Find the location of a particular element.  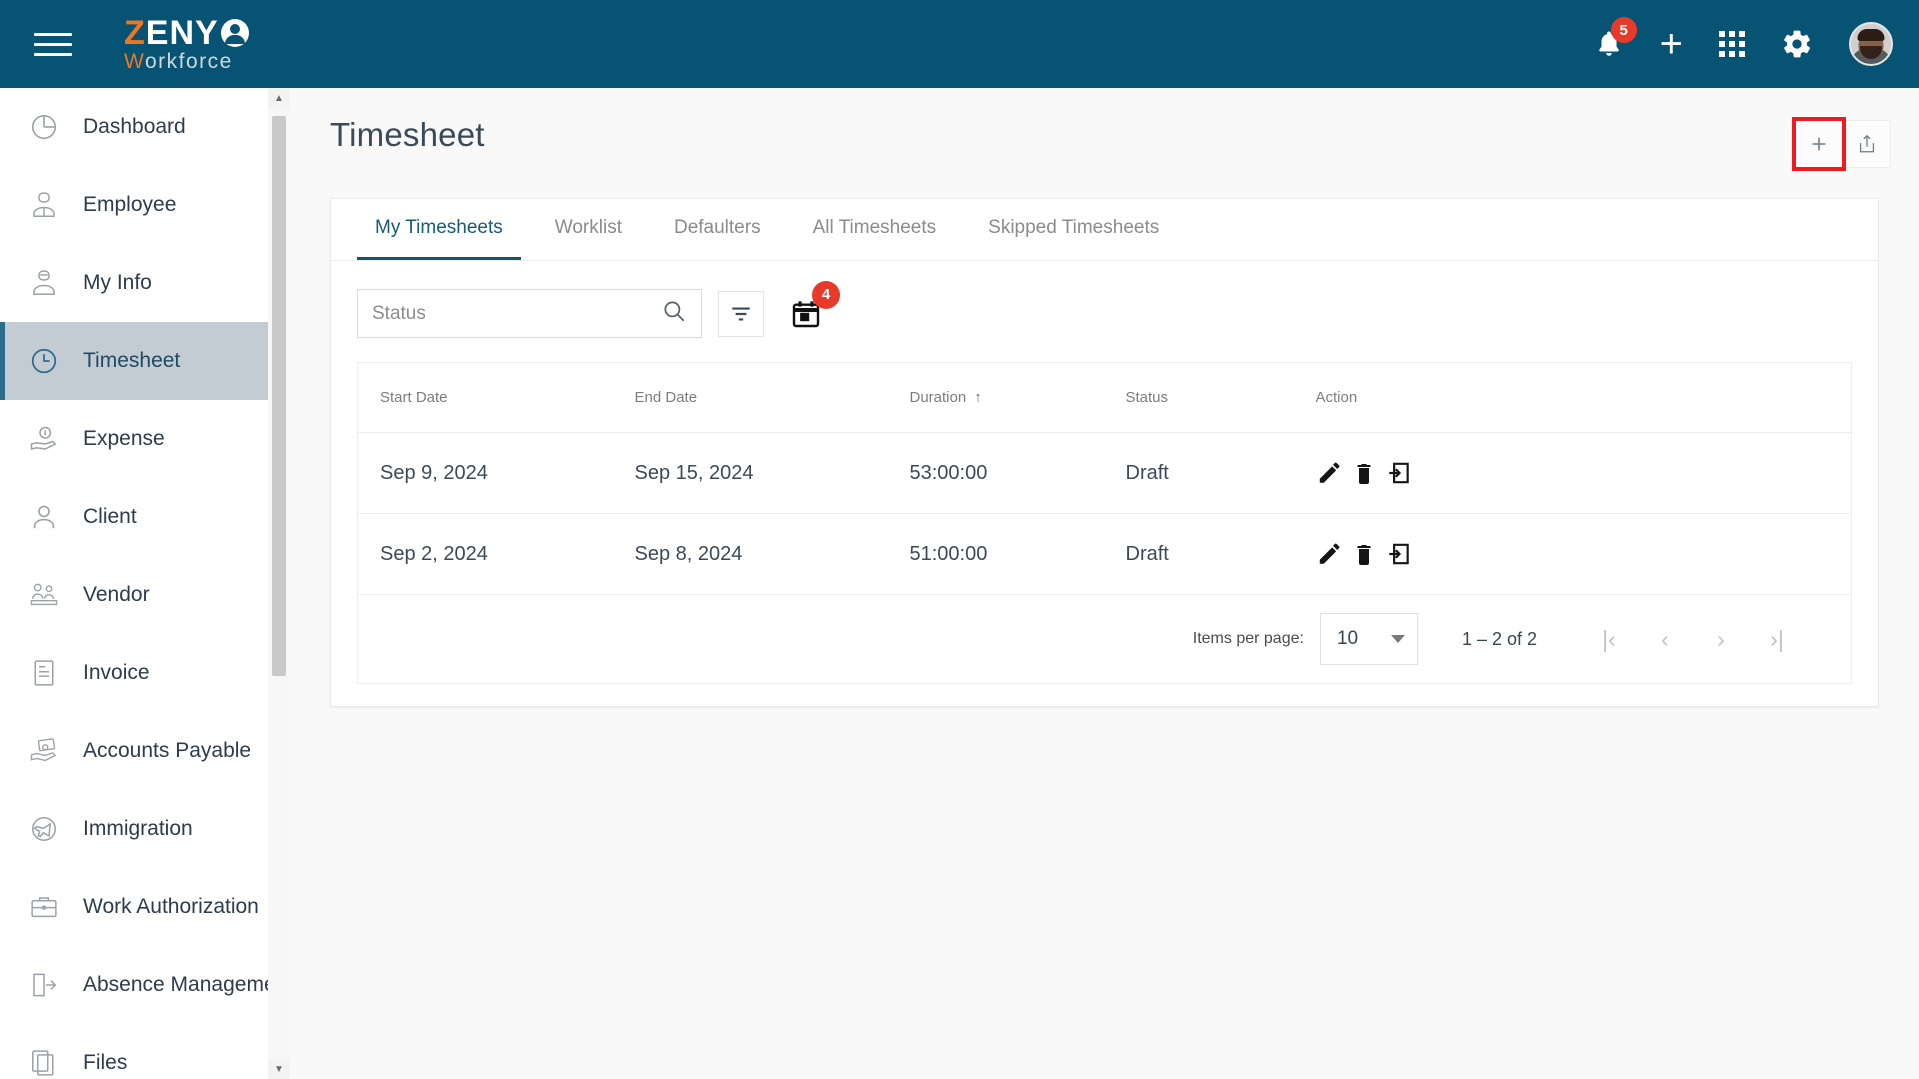

search-icon is located at coordinates (674, 313).